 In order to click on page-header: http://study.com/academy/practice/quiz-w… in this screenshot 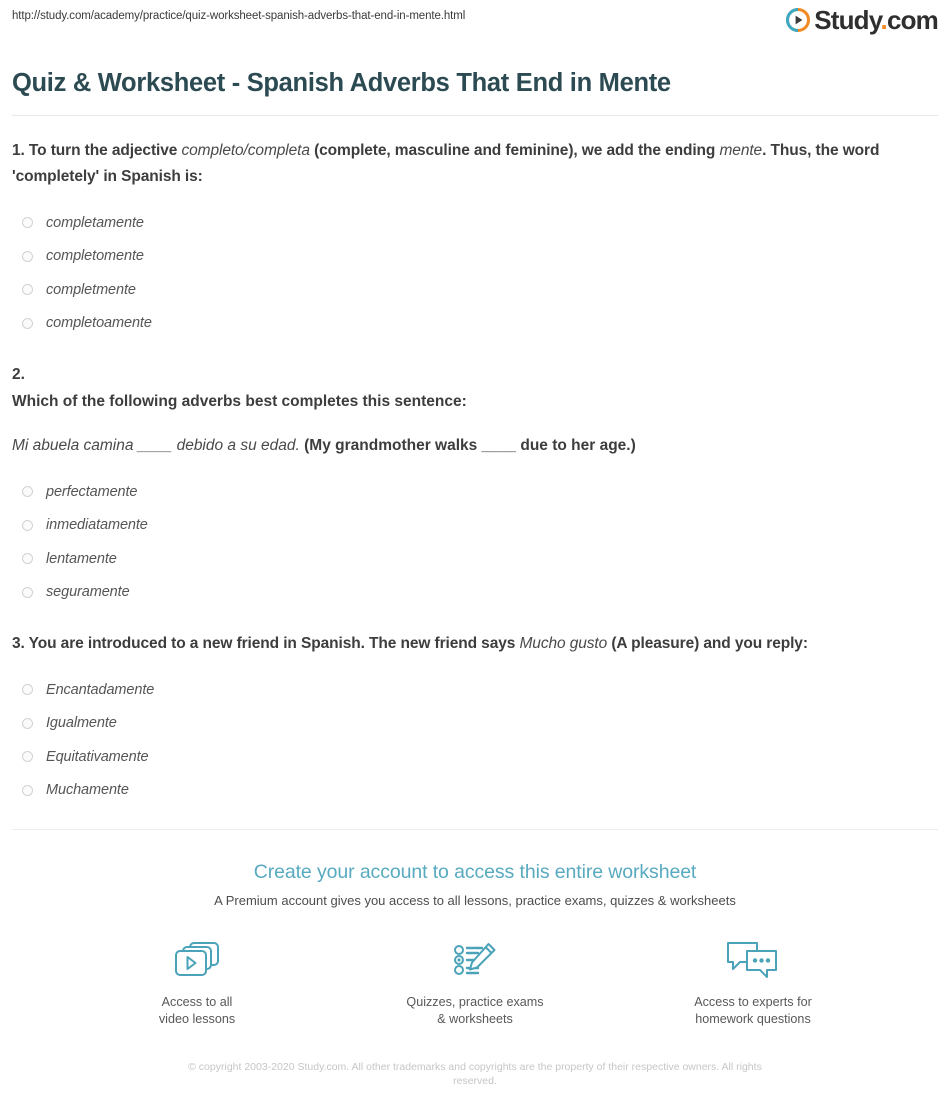, I will do `click(475, 16)`.